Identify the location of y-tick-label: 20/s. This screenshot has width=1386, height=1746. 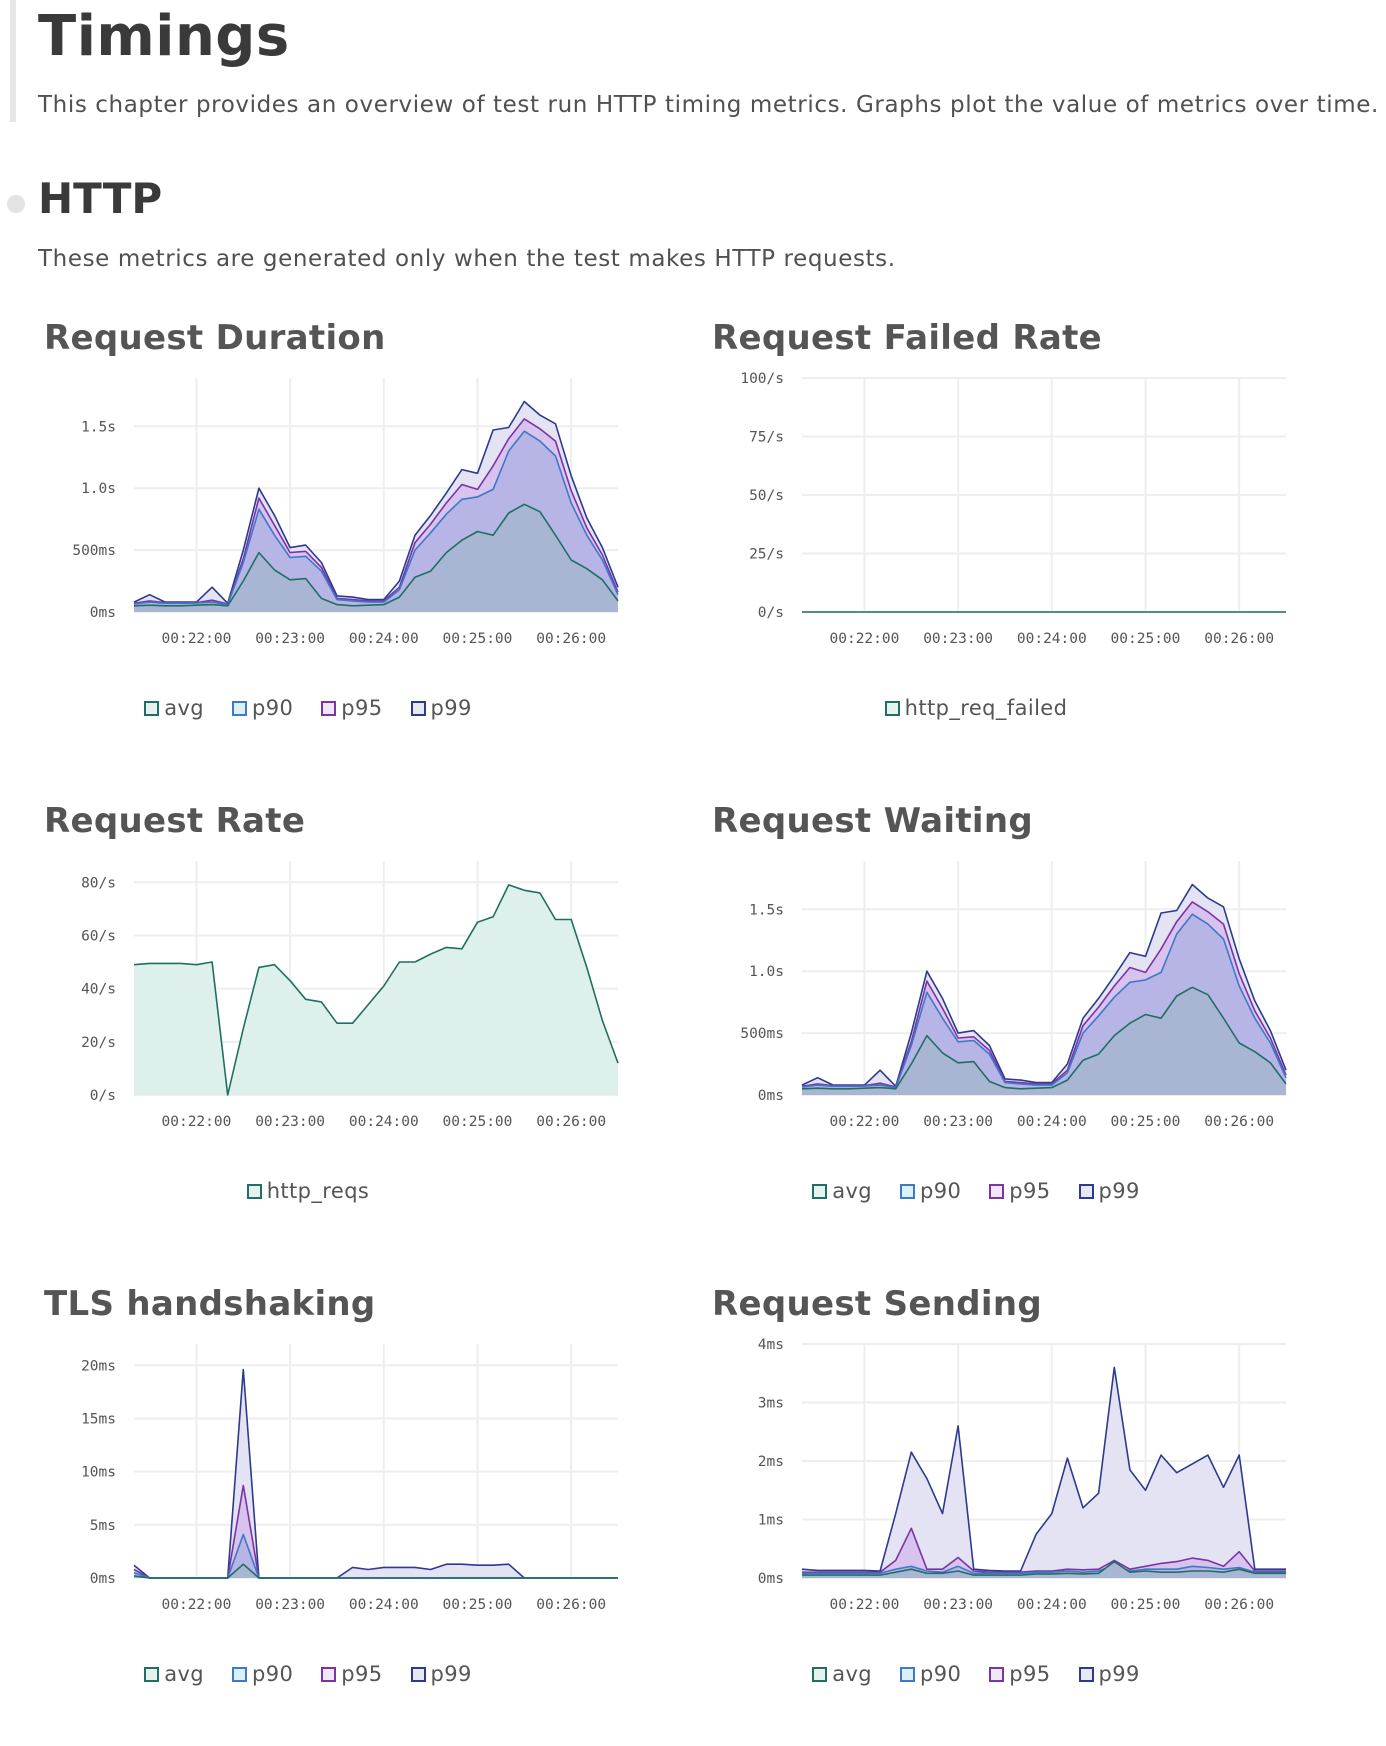
(98, 1043).